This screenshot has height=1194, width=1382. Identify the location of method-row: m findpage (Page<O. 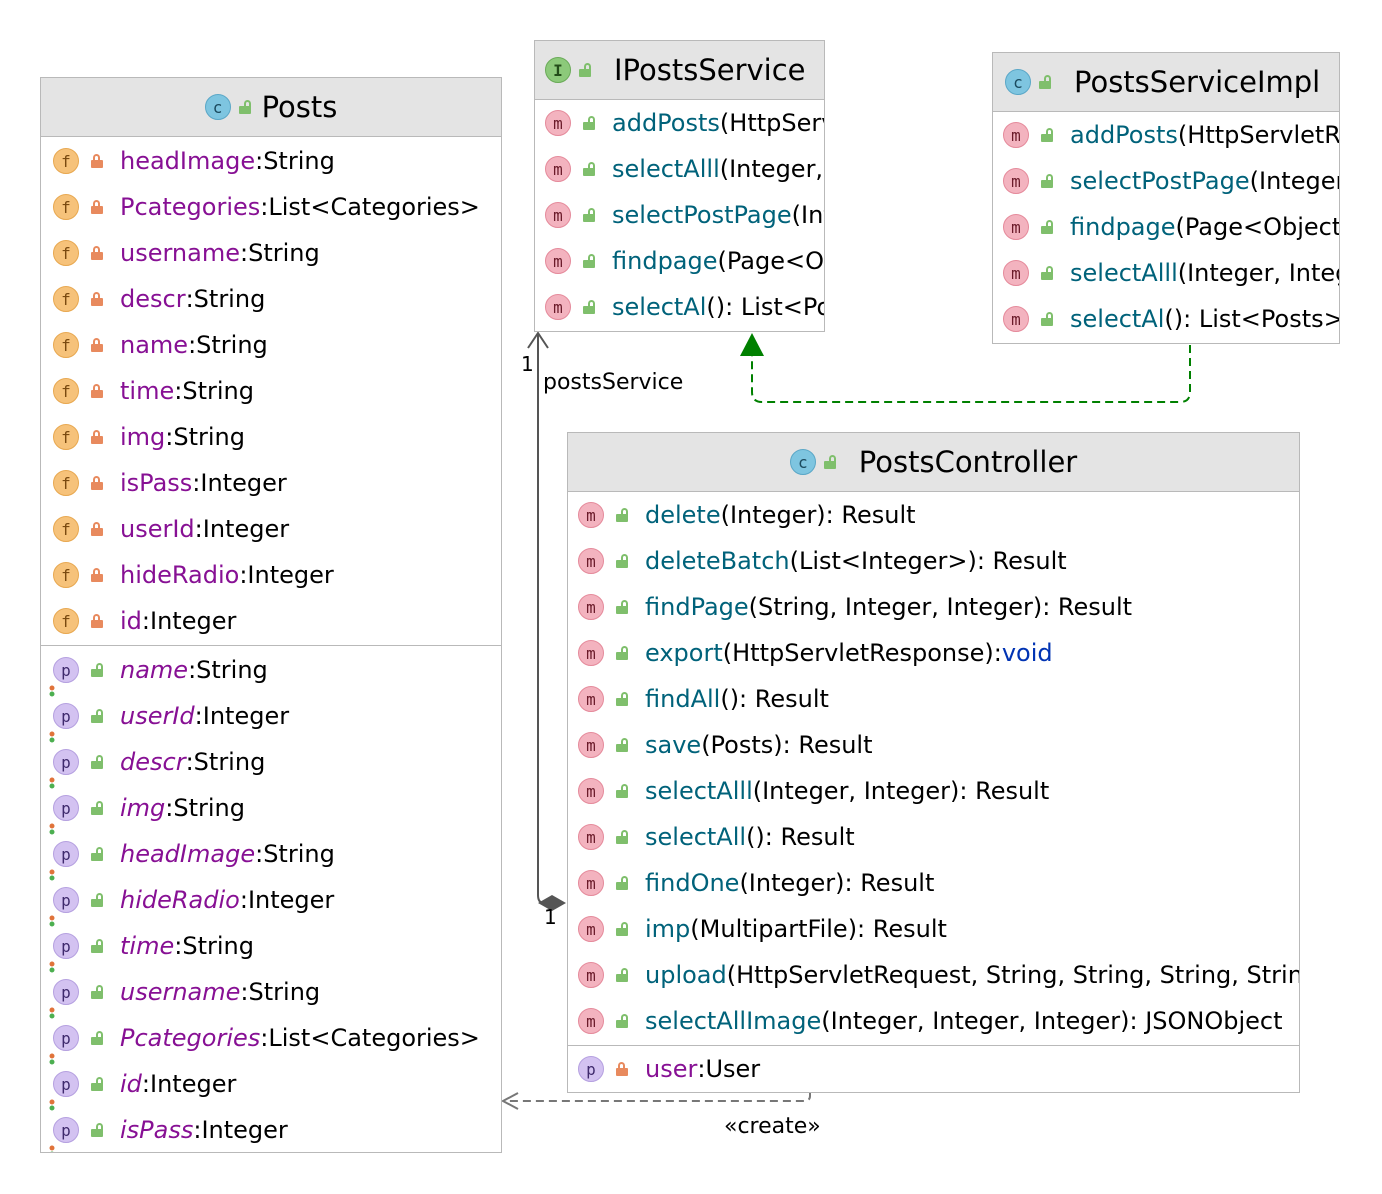
(679, 261).